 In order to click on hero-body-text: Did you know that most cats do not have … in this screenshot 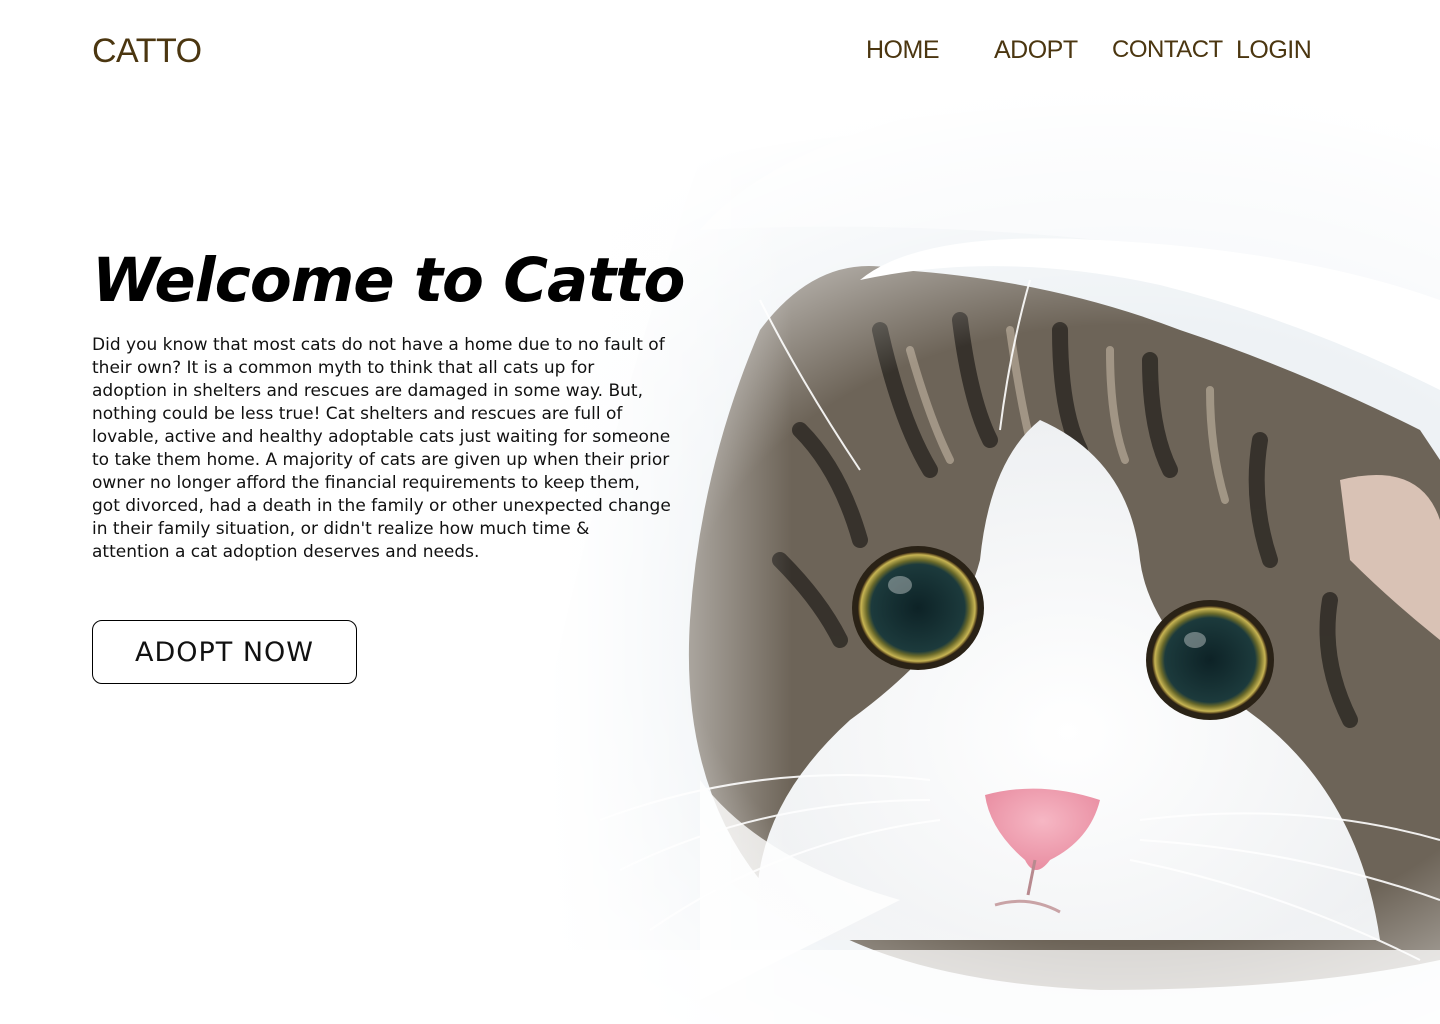, I will do `click(381, 448)`.